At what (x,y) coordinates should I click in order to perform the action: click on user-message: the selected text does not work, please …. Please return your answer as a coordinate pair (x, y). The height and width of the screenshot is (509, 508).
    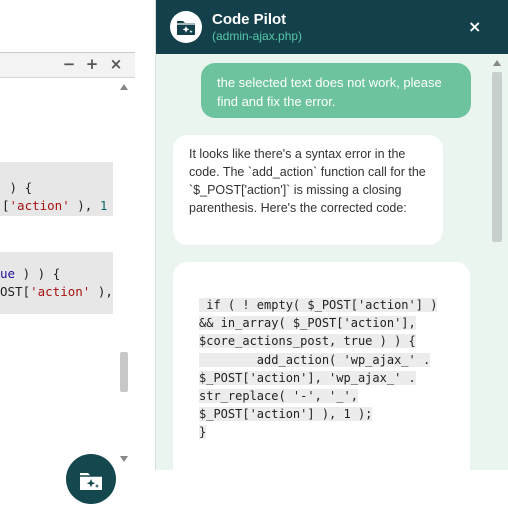
    Looking at the image, I should click on (336, 90).